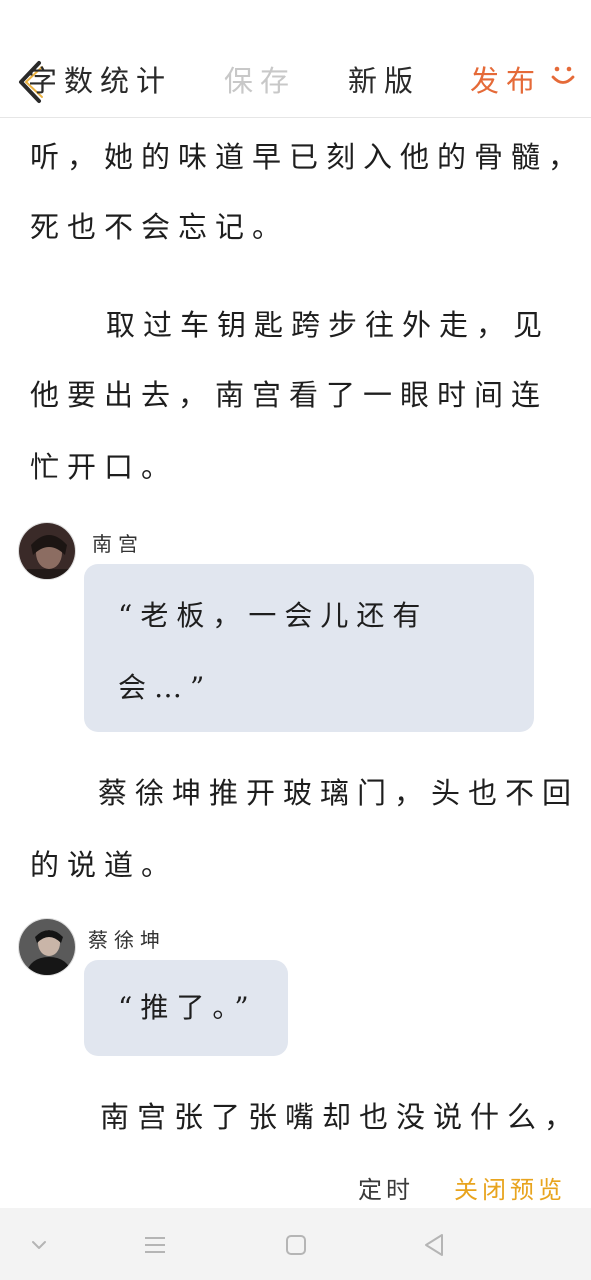  Describe the element at coordinates (273, 615) in the screenshot. I see `dialog-line: “老板，一会儿还有` at that location.